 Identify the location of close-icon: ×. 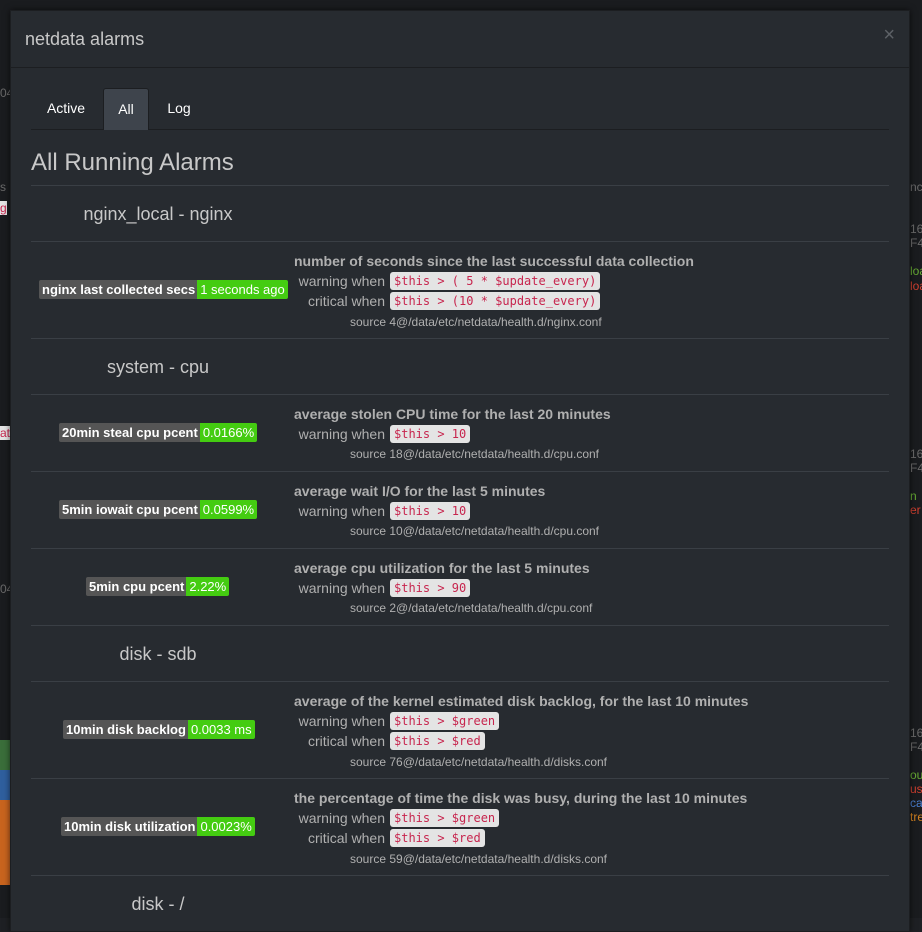
(889, 35).